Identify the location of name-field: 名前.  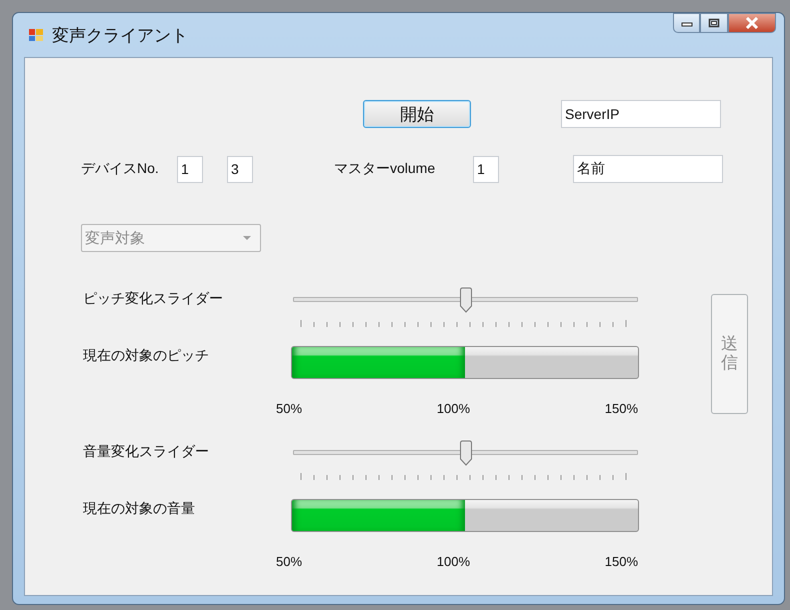
(648, 169).